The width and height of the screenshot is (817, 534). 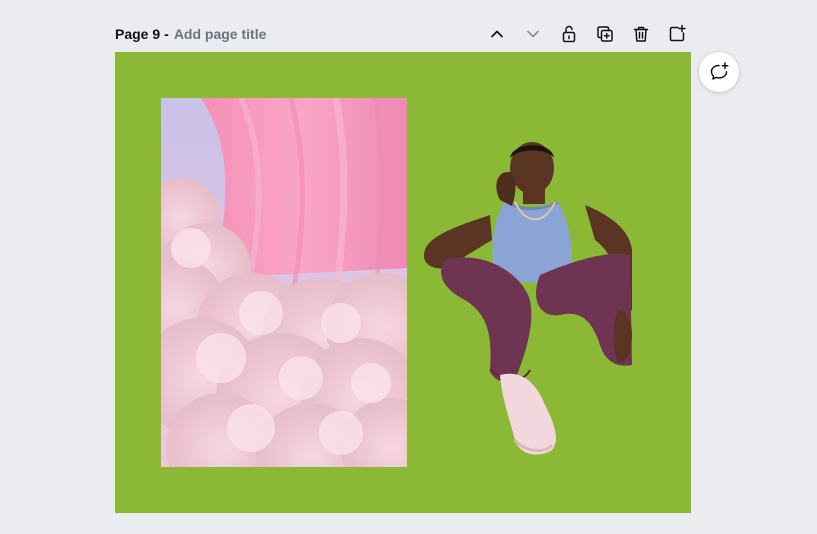 I want to click on chevron-up-icon, so click(x=497, y=34).